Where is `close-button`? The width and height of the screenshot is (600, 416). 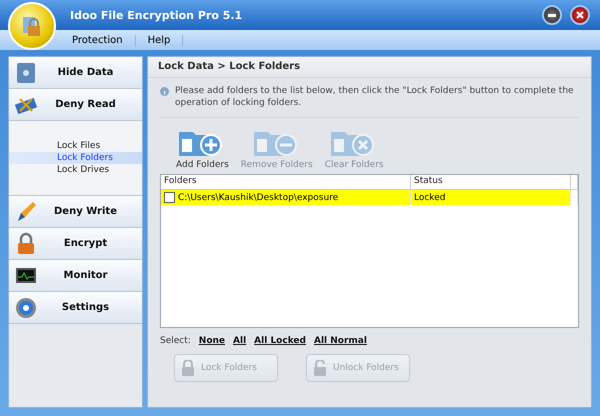
close-button is located at coordinates (580, 15).